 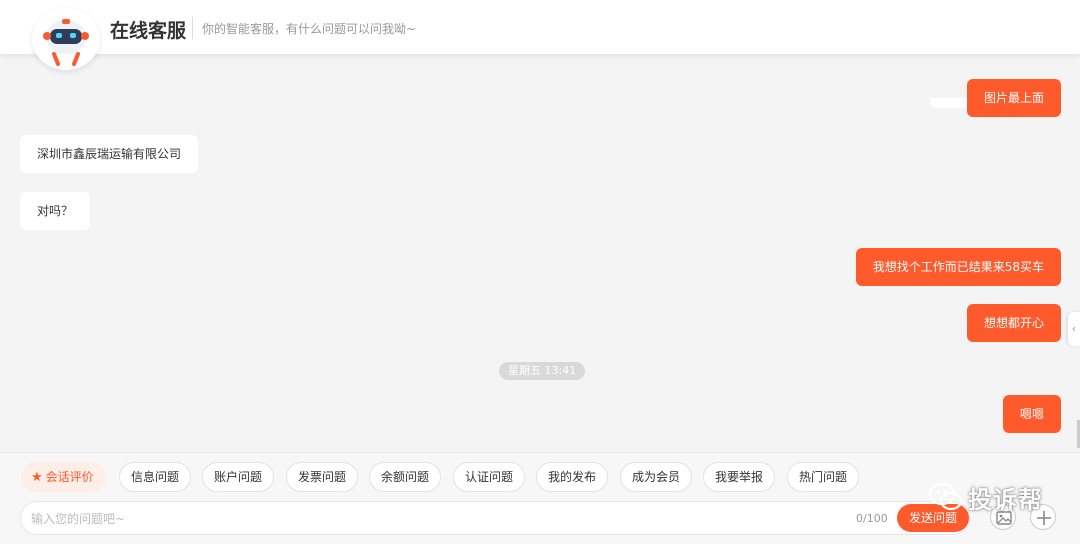 What do you see at coordinates (572, 477) in the screenshot?
I see `quick-action-chip: 我的发布` at bounding box center [572, 477].